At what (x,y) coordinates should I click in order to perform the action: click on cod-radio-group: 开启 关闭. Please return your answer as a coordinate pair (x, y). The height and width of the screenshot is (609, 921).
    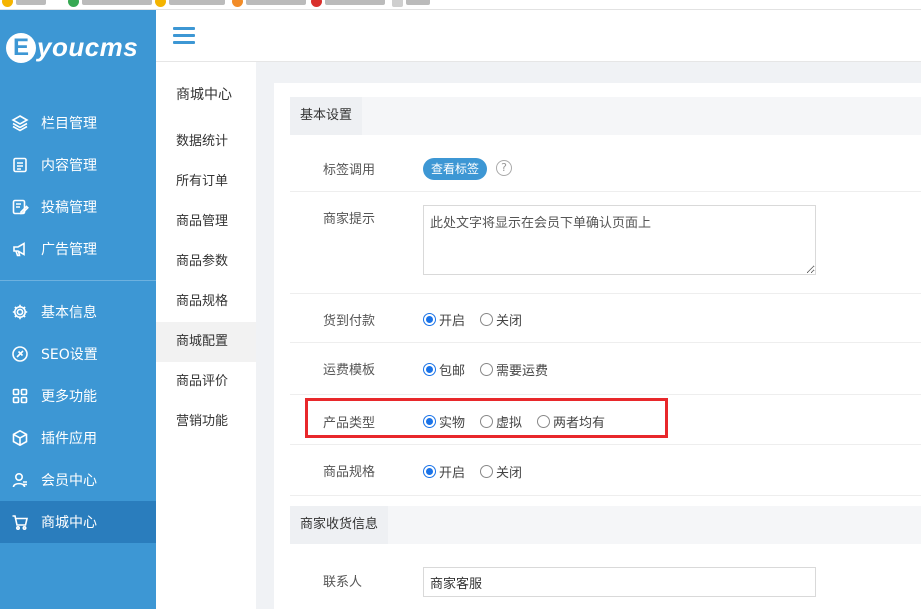
    Looking at the image, I should click on (480, 319).